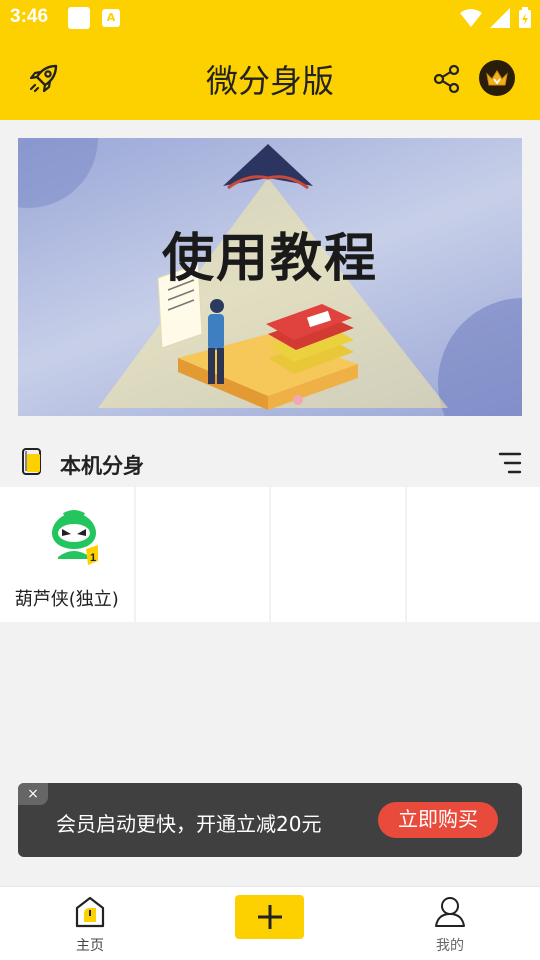 This screenshot has width=540, height=960. I want to click on share-icon, so click(447, 79).